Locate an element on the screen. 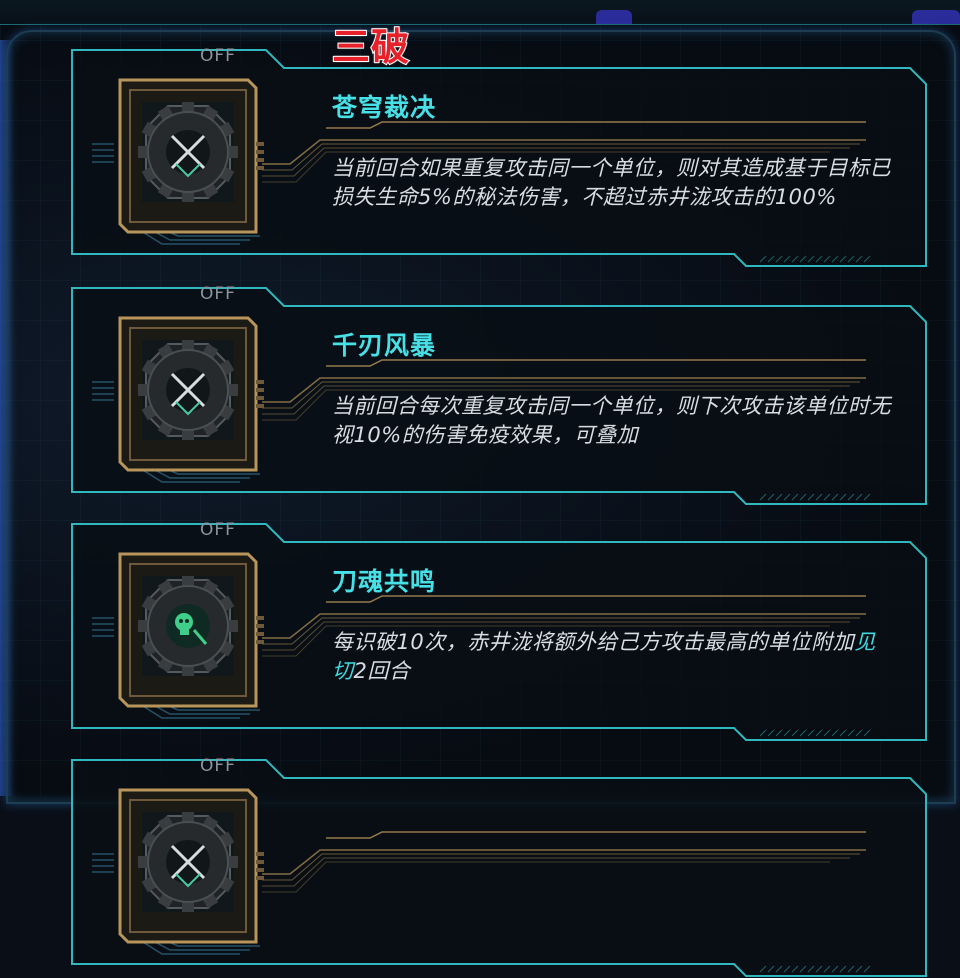 The height and width of the screenshot is (978, 960). gear-icon is located at coordinates (191, 866).